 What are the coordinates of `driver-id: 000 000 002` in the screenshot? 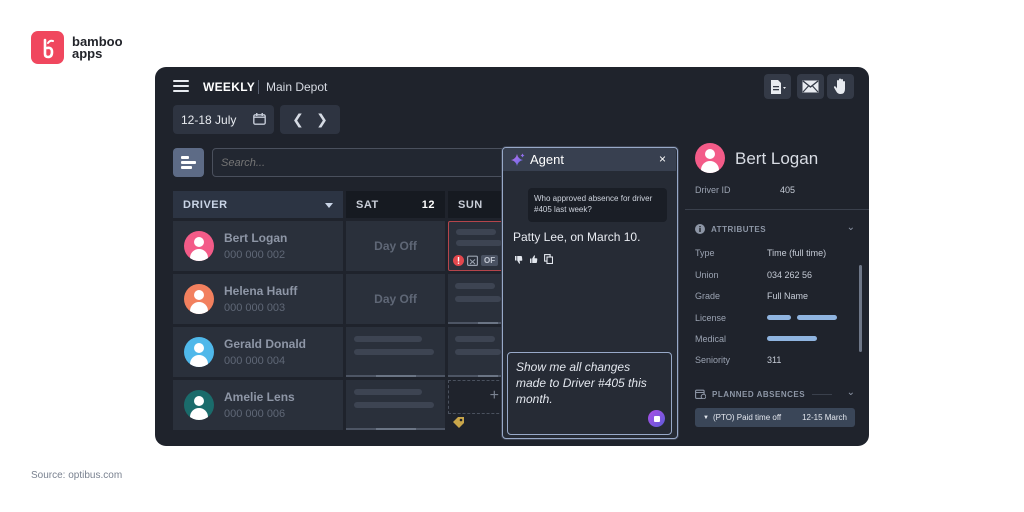 It's located at (255, 255).